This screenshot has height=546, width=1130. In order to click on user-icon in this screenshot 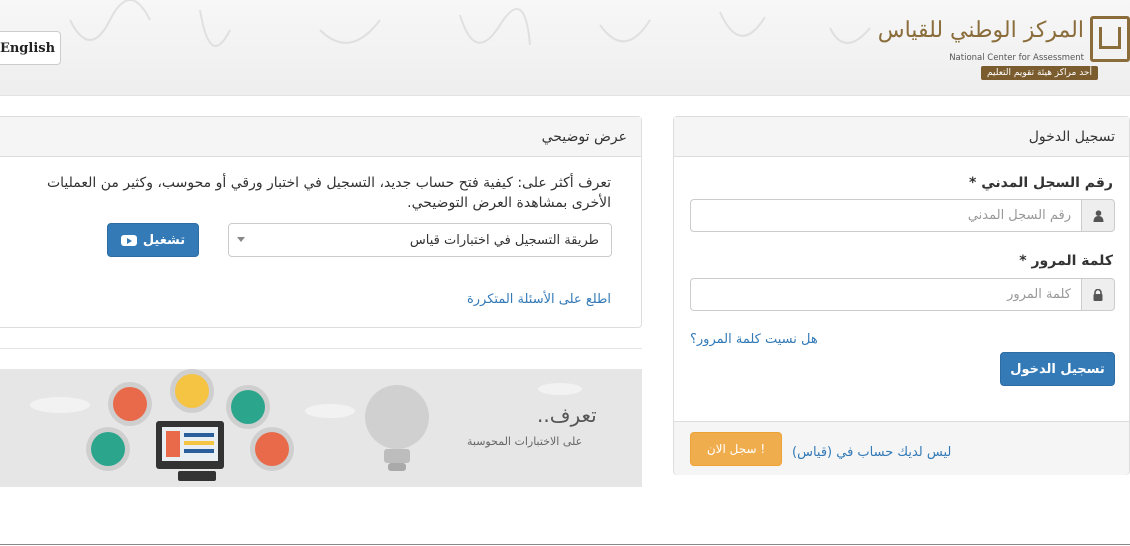, I will do `click(1098, 215)`.